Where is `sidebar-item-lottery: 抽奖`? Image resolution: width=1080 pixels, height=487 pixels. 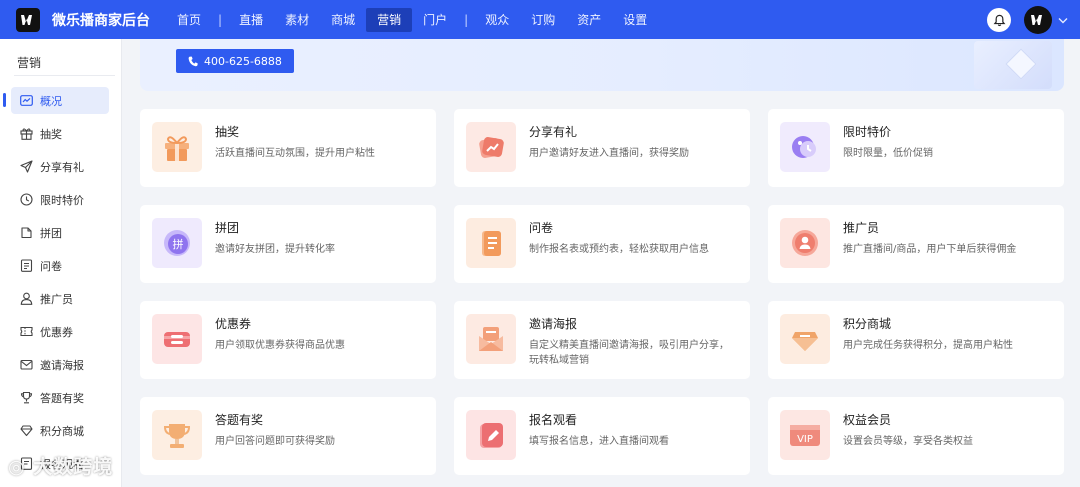 sidebar-item-lottery: 抽奖 is located at coordinates (60, 133).